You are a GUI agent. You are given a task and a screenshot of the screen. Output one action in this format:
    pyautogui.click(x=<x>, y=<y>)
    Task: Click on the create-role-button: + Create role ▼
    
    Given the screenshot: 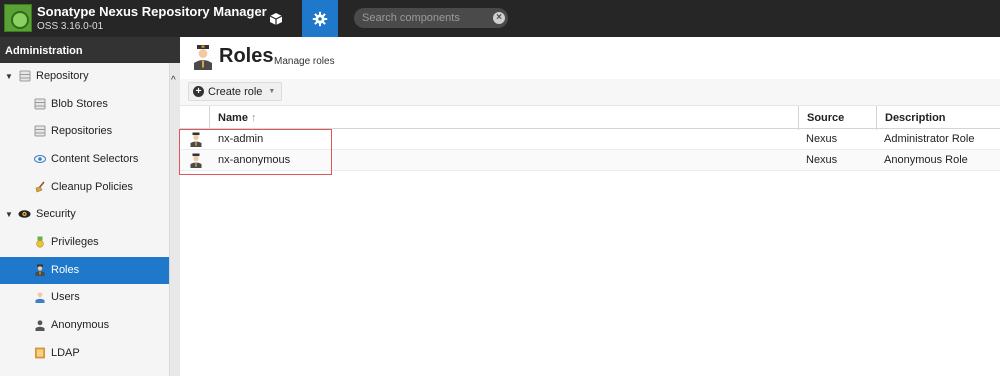 What is the action you would take?
    pyautogui.click(x=235, y=91)
    